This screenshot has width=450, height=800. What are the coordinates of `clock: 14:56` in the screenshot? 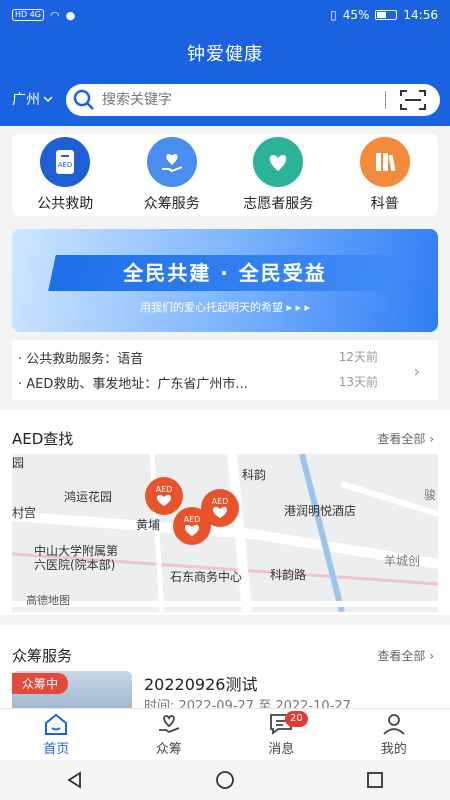 It's located at (420, 15).